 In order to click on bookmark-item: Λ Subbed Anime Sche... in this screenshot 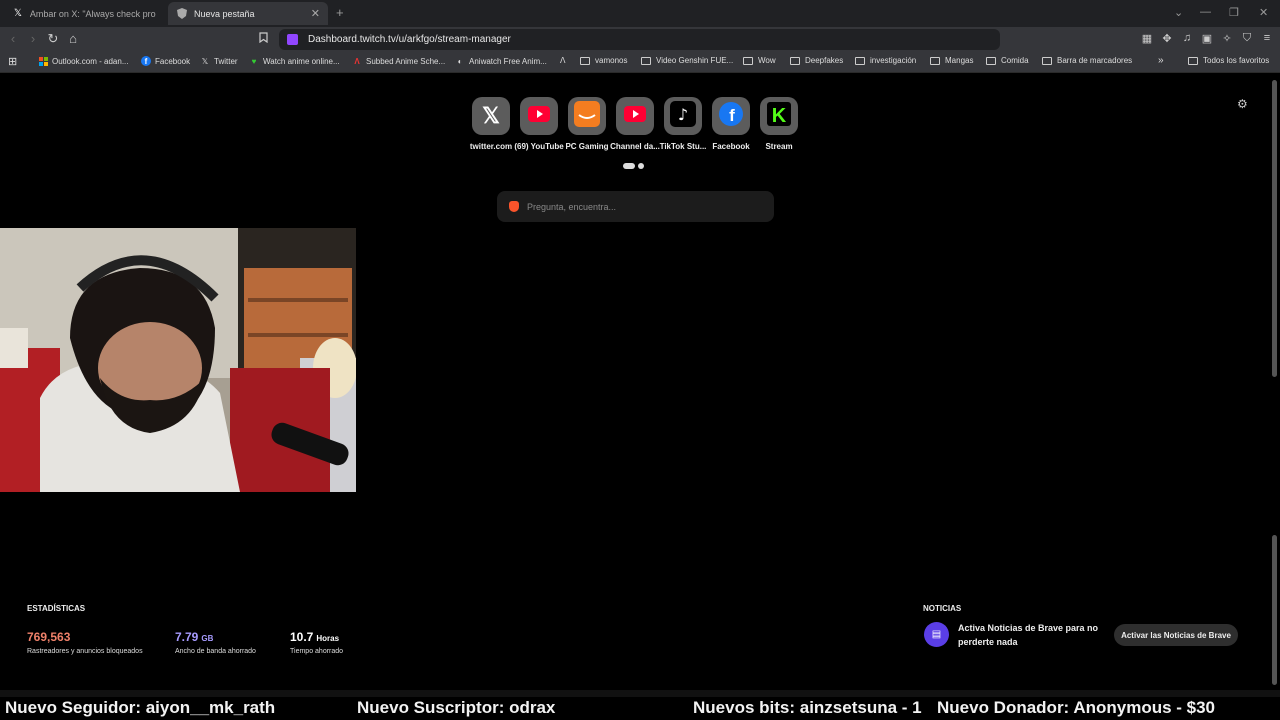, I will do `click(398, 61)`.